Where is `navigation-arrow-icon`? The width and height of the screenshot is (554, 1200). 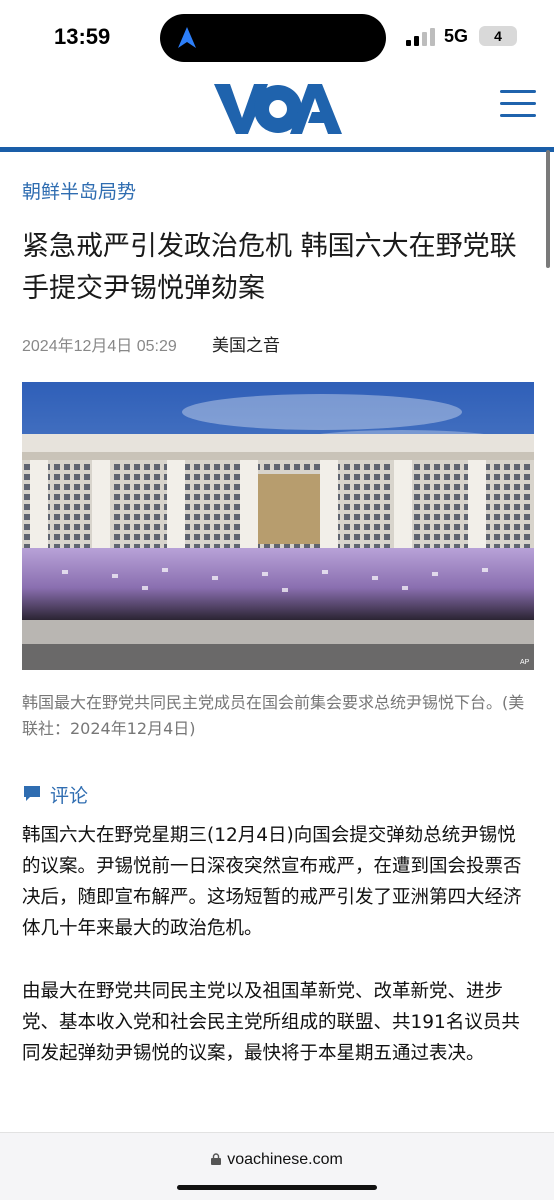
navigation-arrow-icon is located at coordinates (187, 37).